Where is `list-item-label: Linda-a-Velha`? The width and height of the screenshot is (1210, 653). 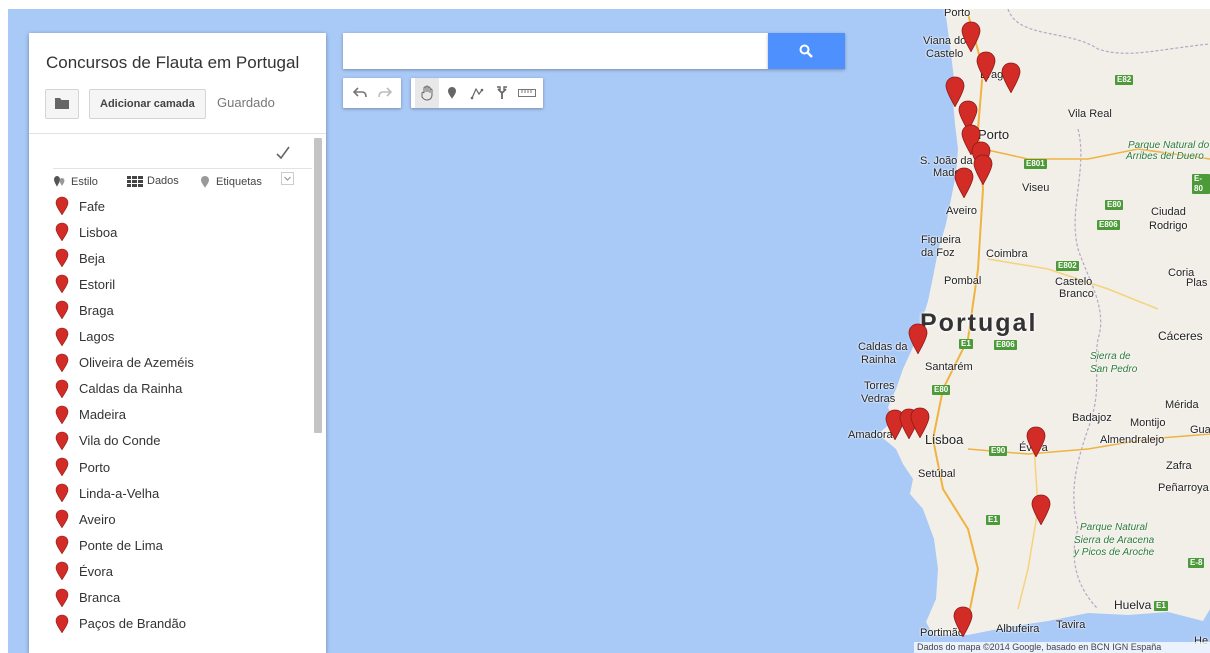
list-item-label: Linda-a-Velha is located at coordinates (119, 493).